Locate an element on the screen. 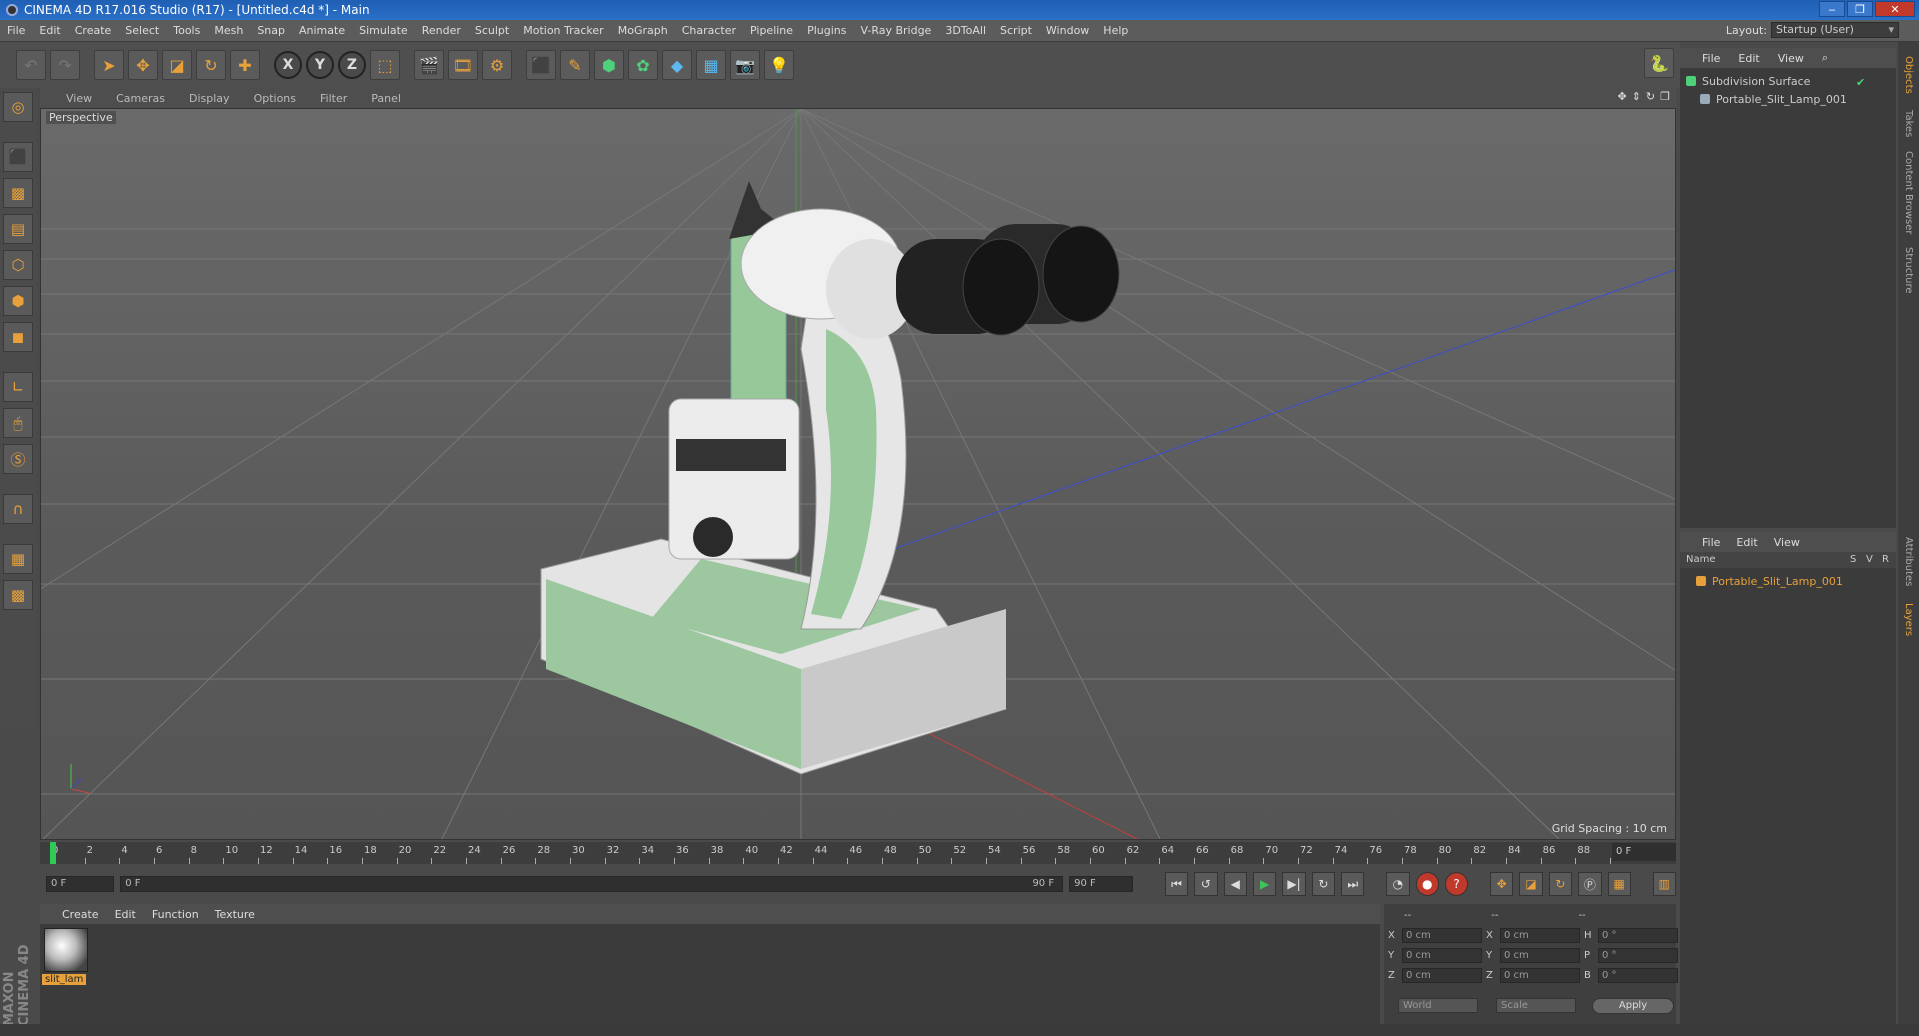  menu-edit: Edit is located at coordinates (49, 30).